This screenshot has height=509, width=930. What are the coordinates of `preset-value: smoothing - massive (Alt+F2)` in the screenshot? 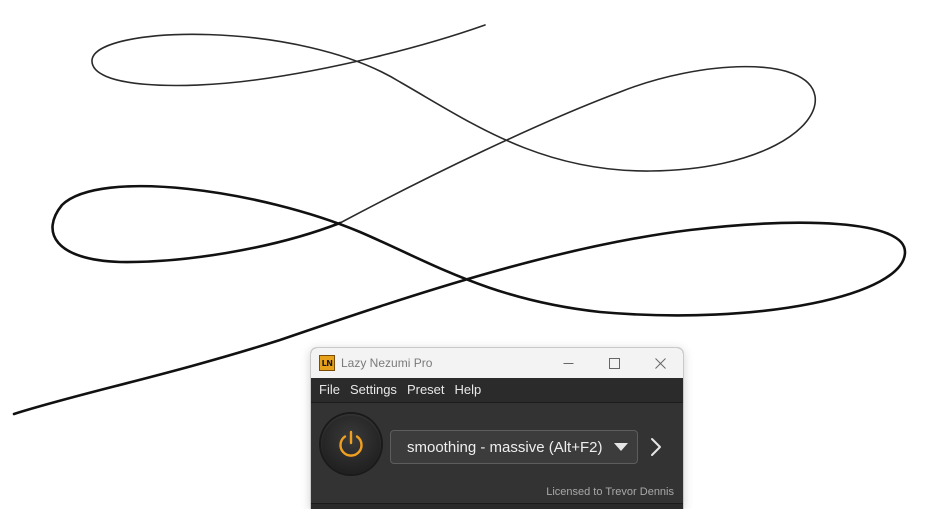 It's located at (505, 447).